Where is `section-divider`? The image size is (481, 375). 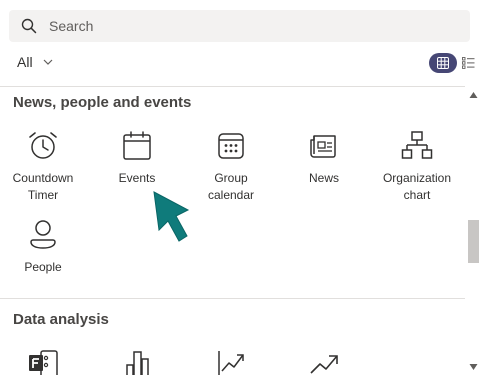 section-divider is located at coordinates (232, 298).